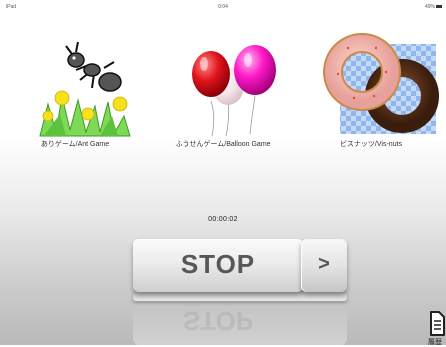 The image size is (446, 347). I want to click on battery-icon, so click(439, 7).